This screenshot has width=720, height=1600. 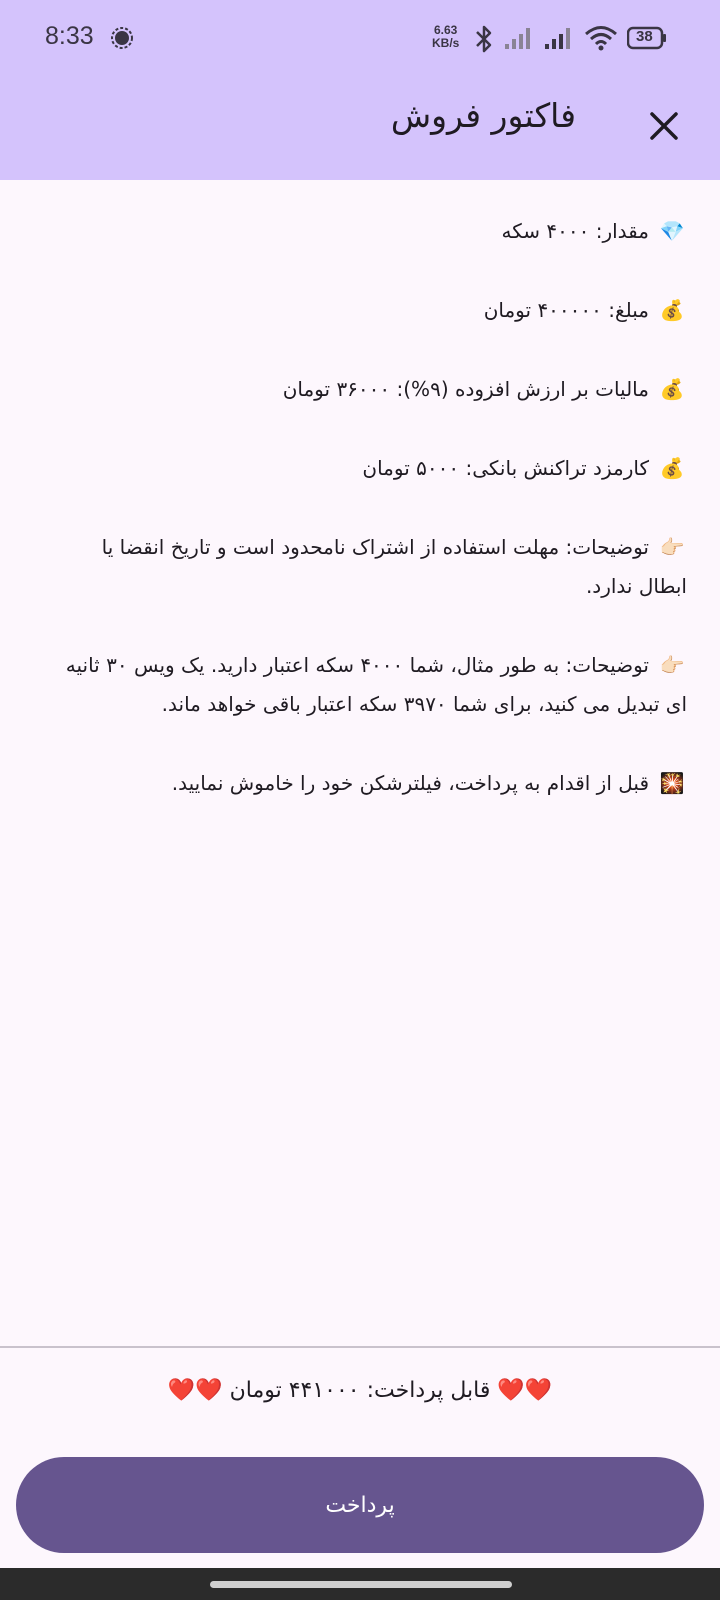 I want to click on net-speed-unit: KB/s, so click(x=446, y=43).